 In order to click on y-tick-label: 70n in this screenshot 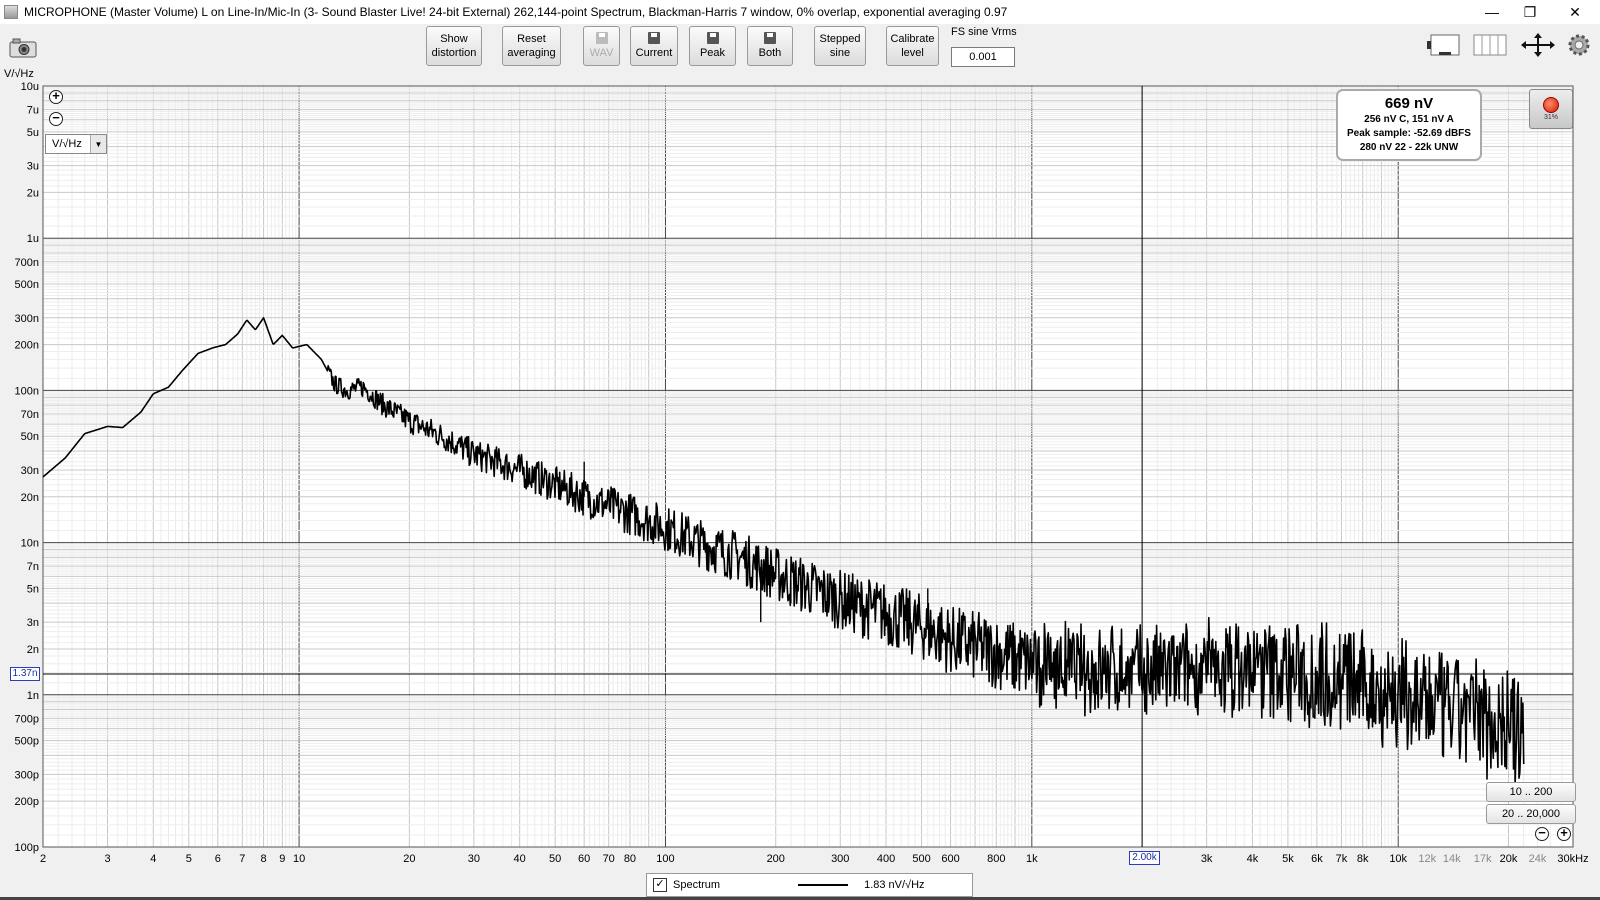, I will do `click(30, 415)`.